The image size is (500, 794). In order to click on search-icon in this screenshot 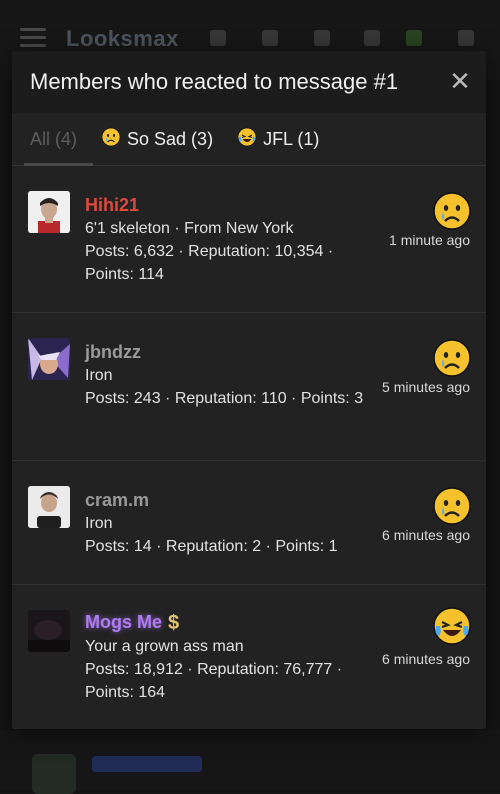, I will do `click(466, 38)`.